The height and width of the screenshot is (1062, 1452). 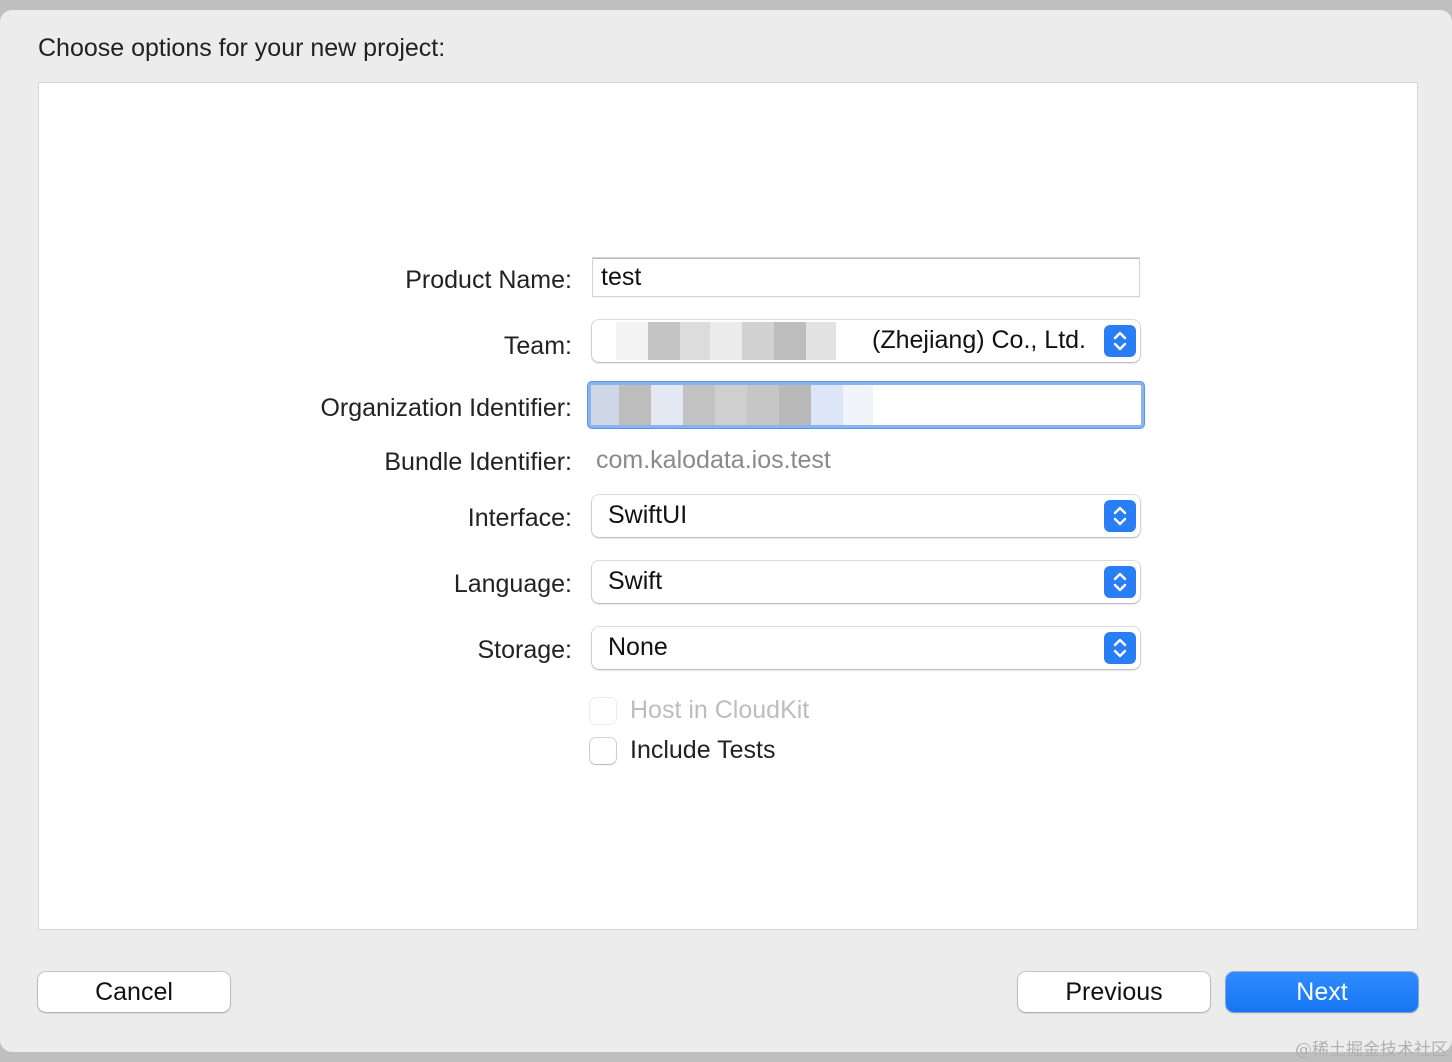 I want to click on language-stepper-icon, so click(x=1120, y=582).